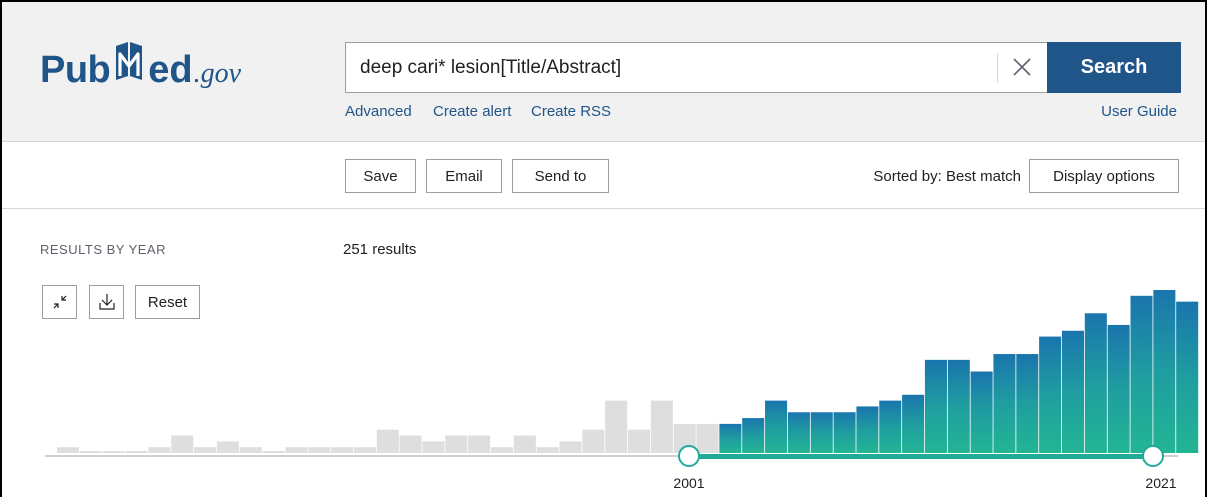  I want to click on display-options-button: Display options, so click(1104, 176).